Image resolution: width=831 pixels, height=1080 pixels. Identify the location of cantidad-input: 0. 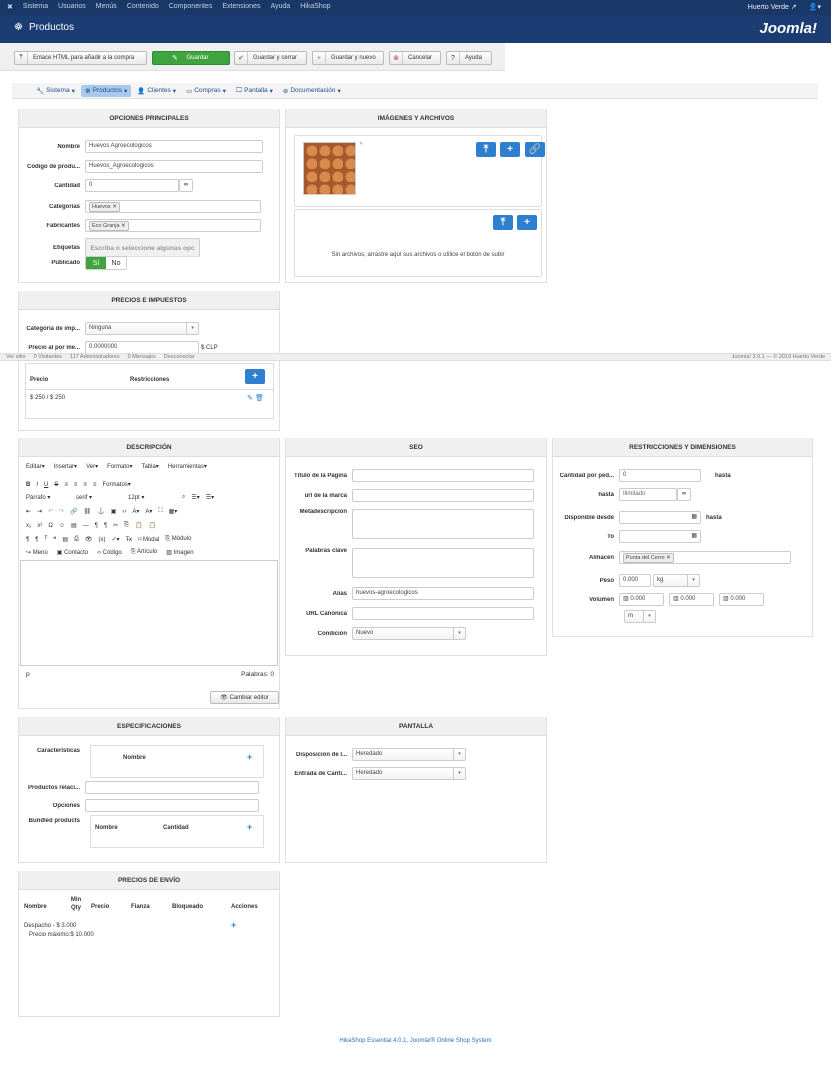
(132, 185).